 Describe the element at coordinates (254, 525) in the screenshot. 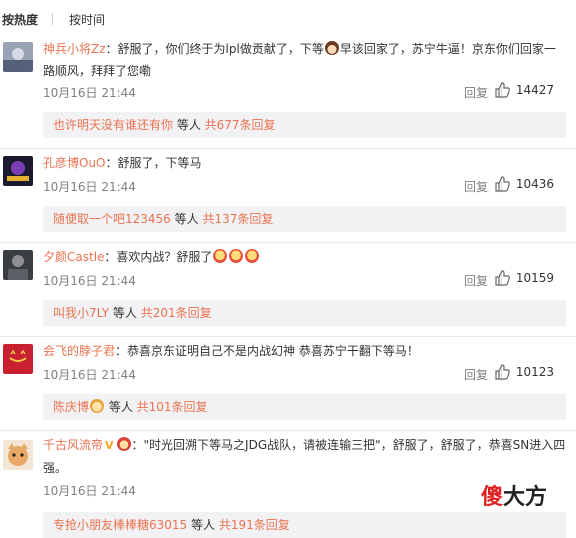

I see `reply-count-link: 共191条回复` at that location.